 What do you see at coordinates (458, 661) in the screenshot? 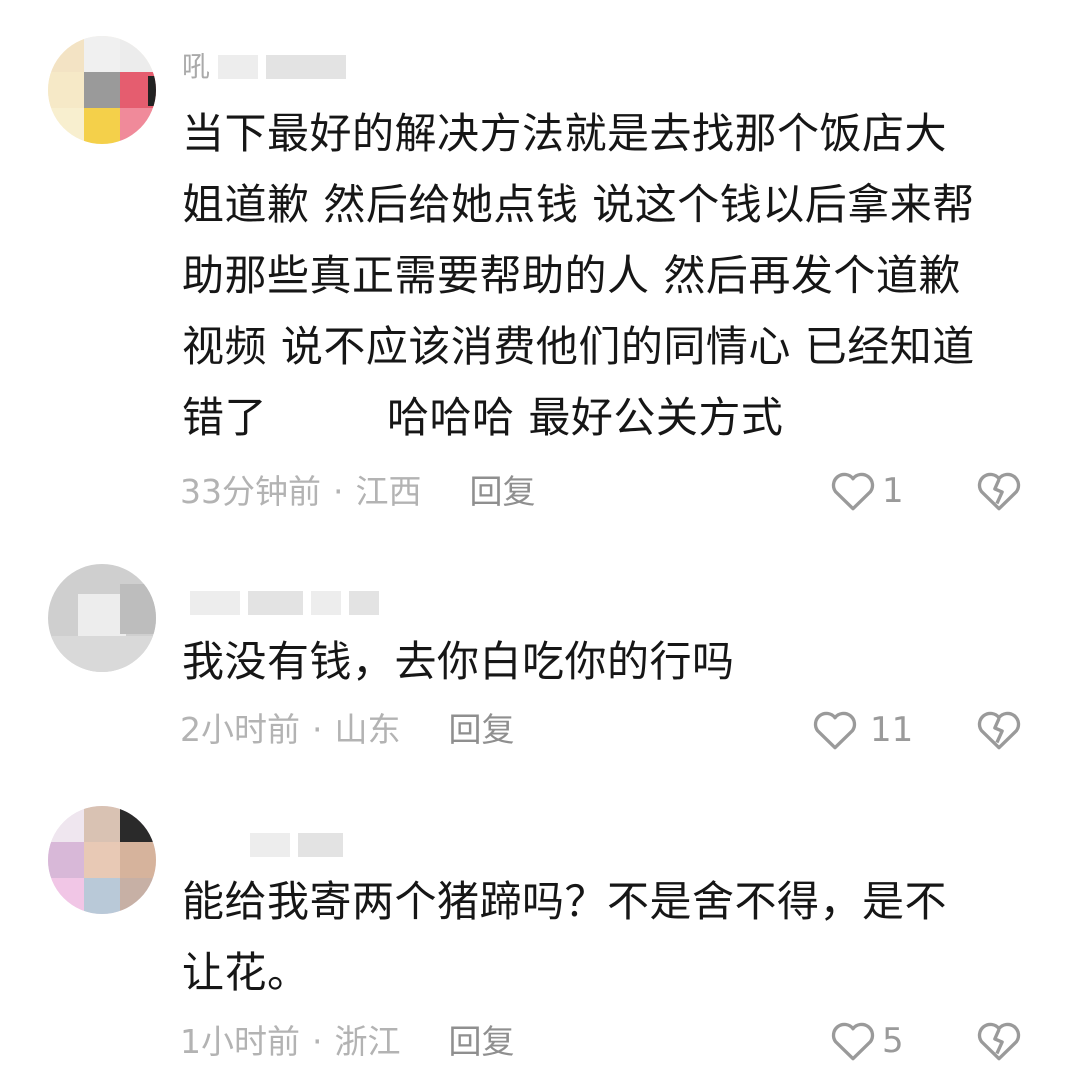
I see `comment-line: 我没有钱，去你白吃你的行吗` at bounding box center [458, 661].